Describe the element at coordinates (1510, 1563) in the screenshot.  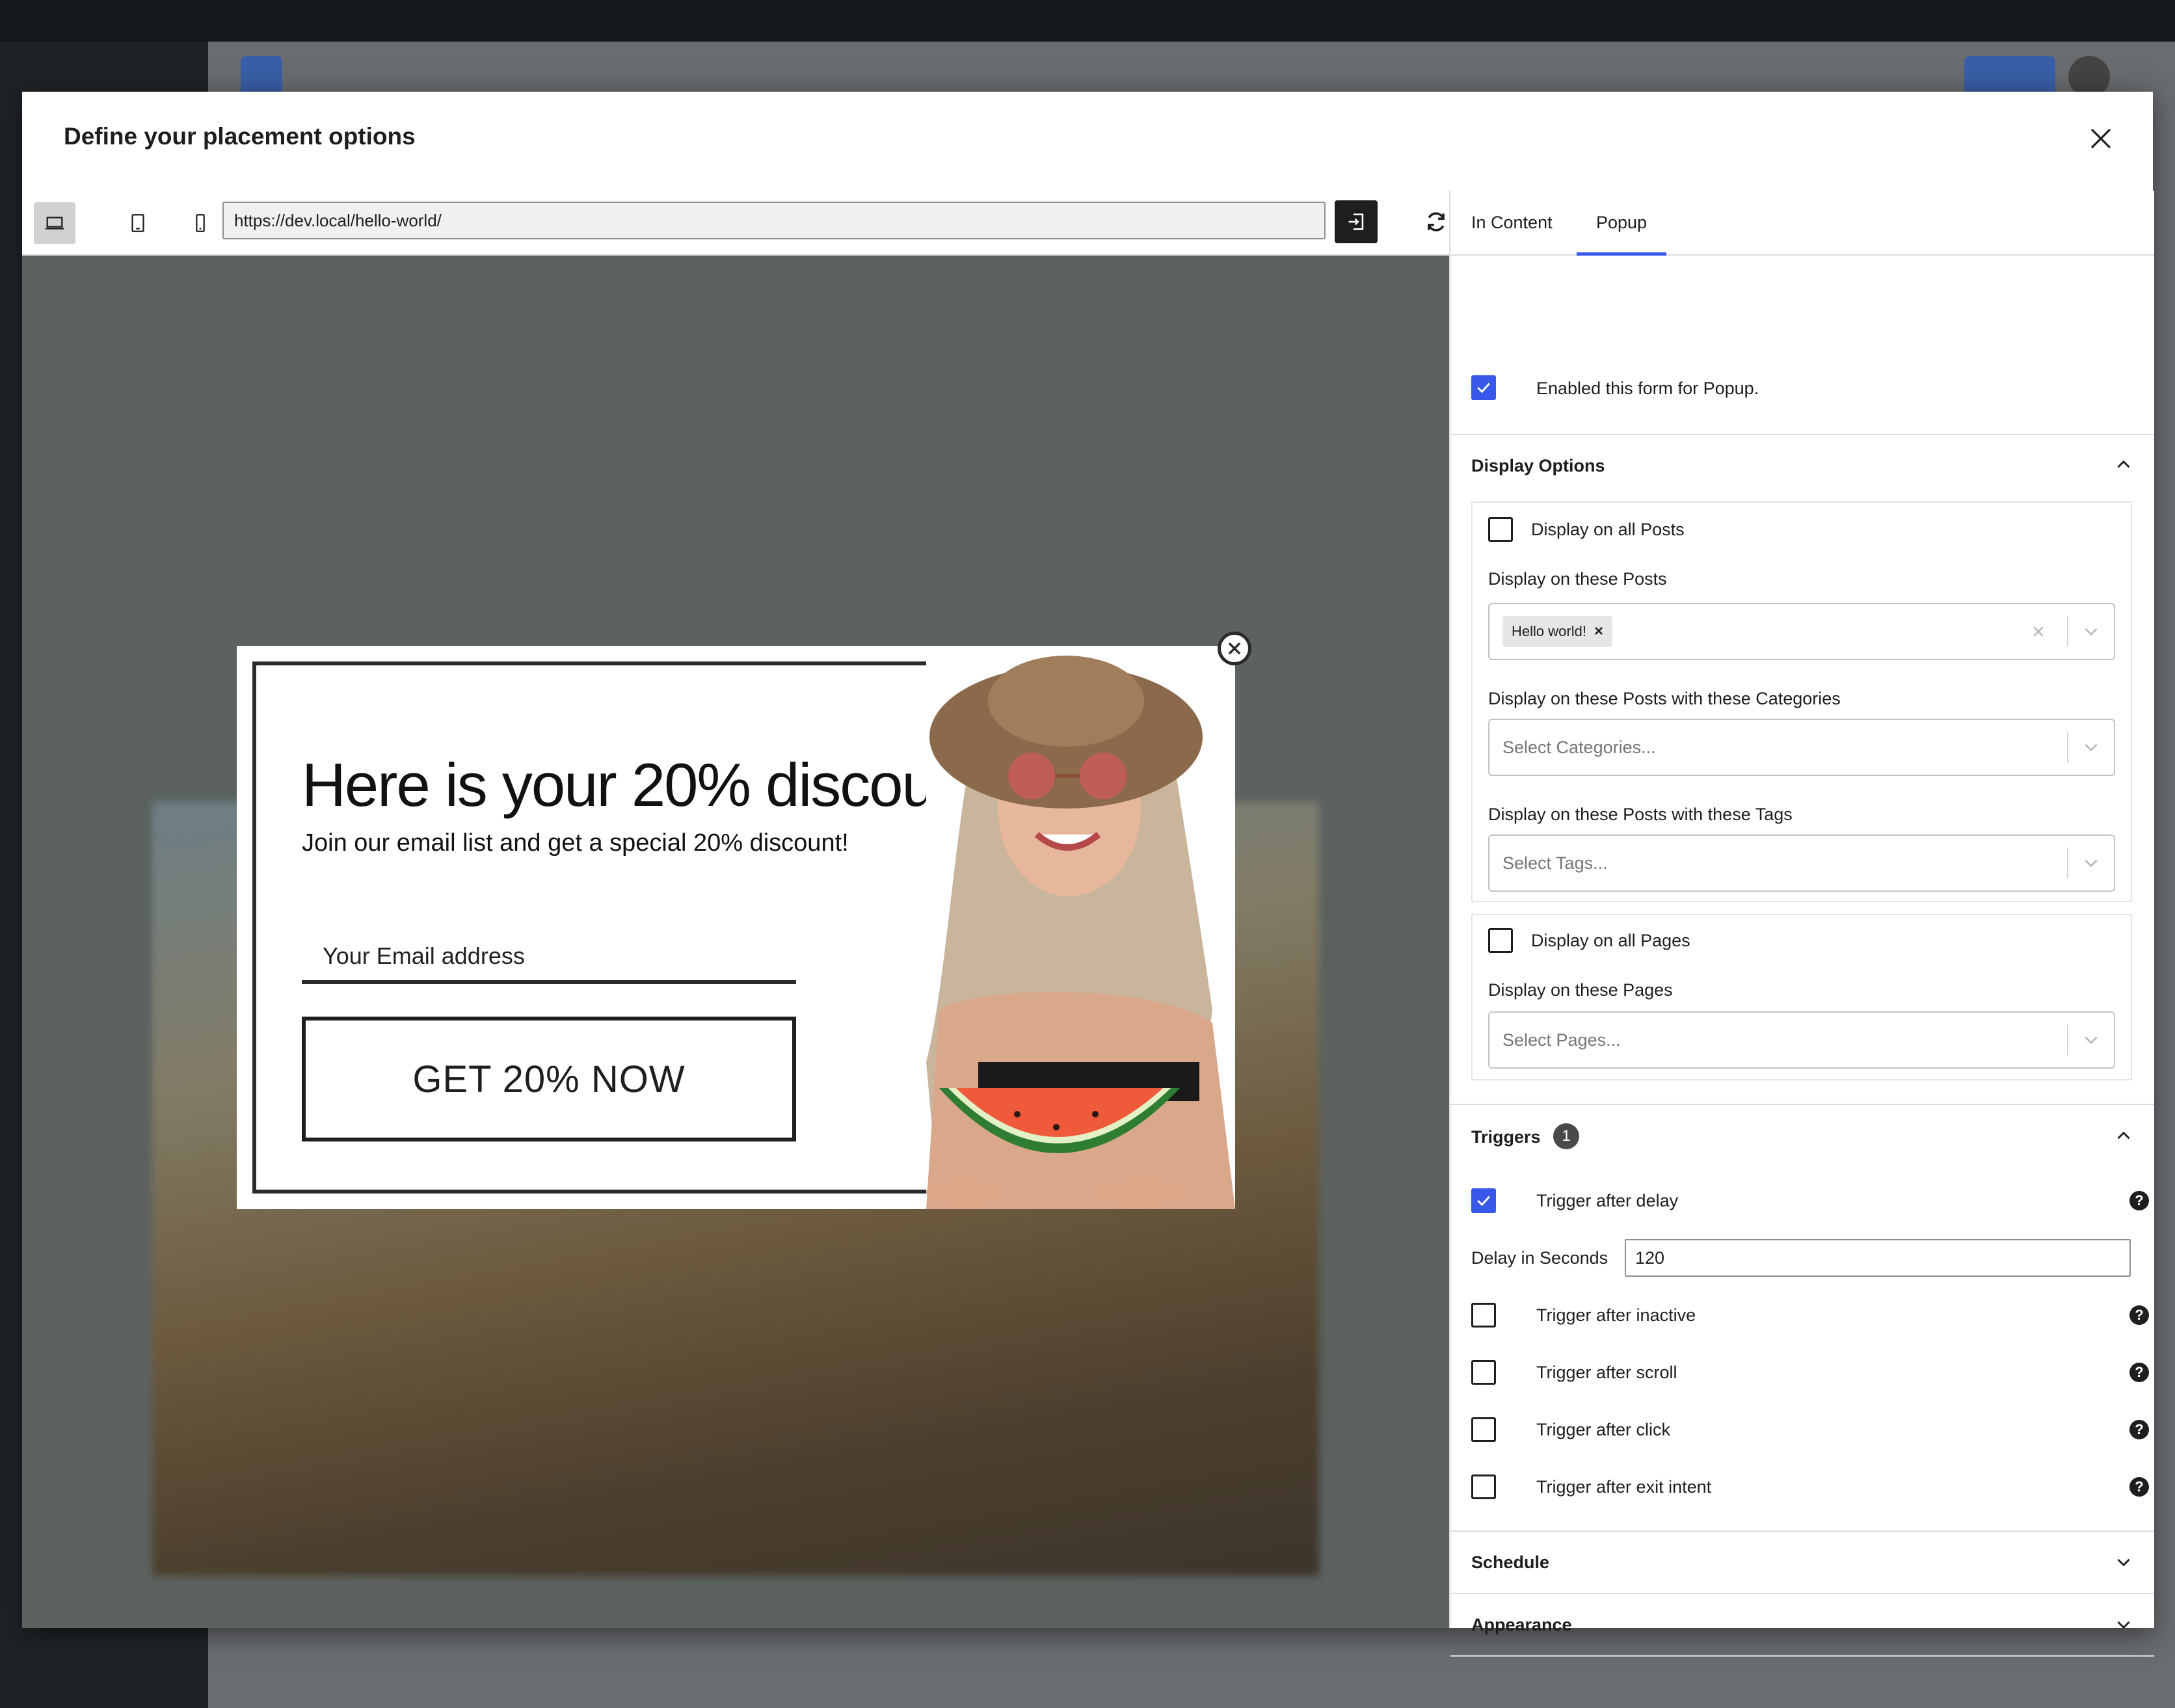
I see `schedule-section-toggle: Schedule` at that location.